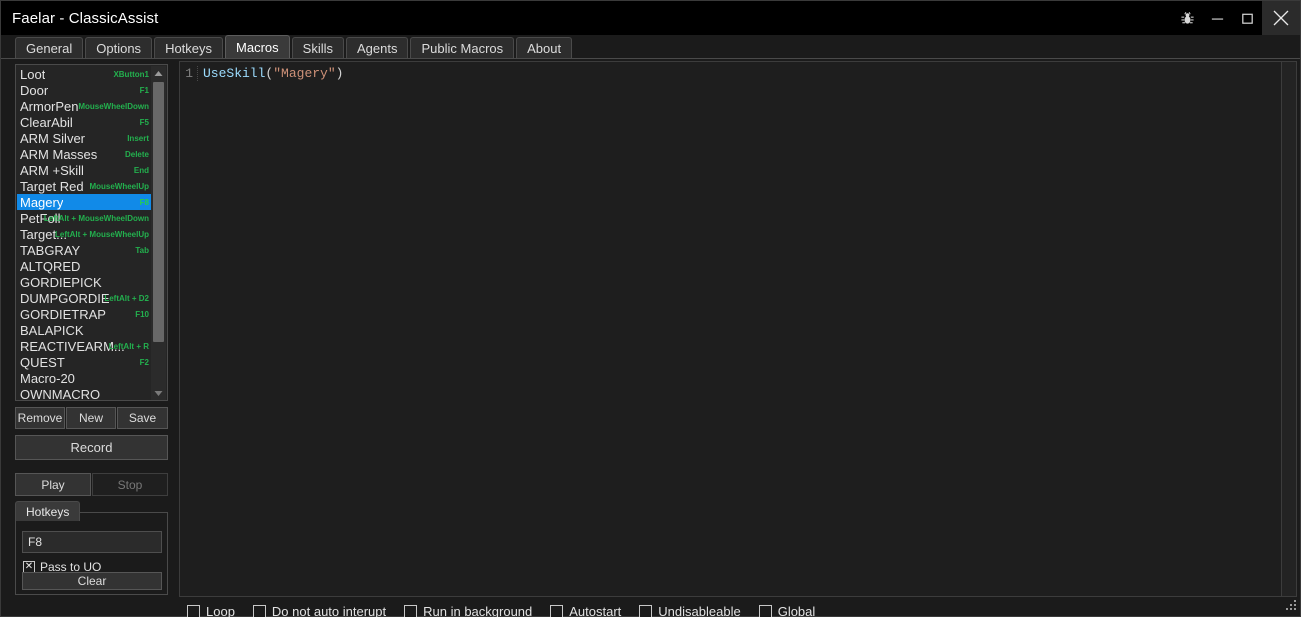 This screenshot has height=617, width=1301. What do you see at coordinates (189, 73) in the screenshot?
I see `line-number: 1` at bounding box center [189, 73].